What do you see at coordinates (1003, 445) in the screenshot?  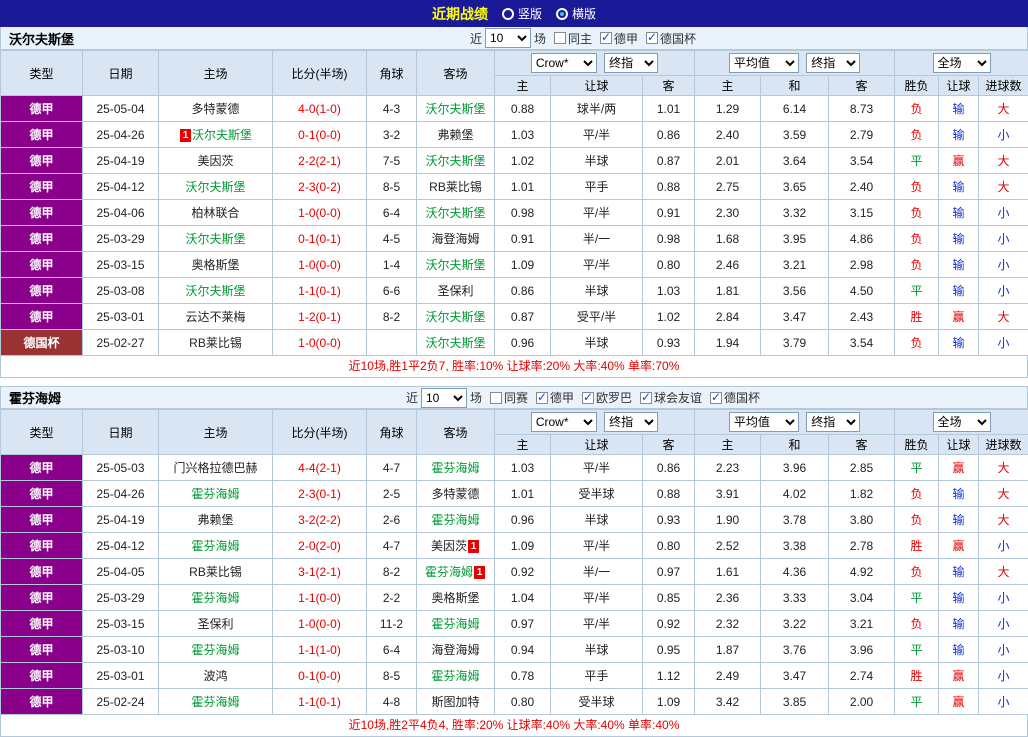 I see `sub-header-result-goals: 进球数` at bounding box center [1003, 445].